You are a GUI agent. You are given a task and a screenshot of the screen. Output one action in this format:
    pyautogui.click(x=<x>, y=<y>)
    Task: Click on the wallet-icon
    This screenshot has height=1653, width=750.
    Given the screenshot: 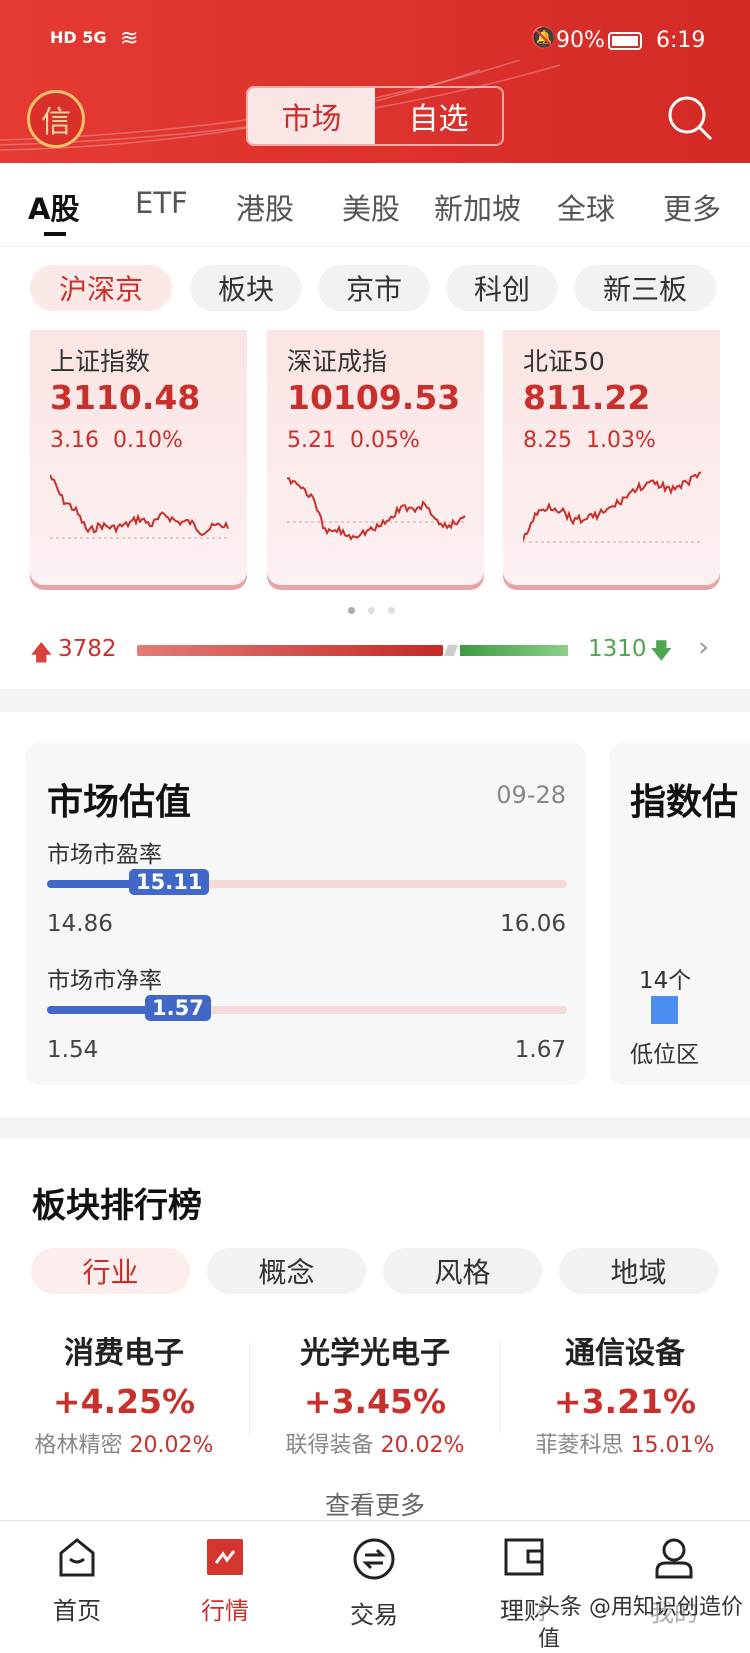 What is the action you would take?
    pyautogui.click(x=524, y=1557)
    